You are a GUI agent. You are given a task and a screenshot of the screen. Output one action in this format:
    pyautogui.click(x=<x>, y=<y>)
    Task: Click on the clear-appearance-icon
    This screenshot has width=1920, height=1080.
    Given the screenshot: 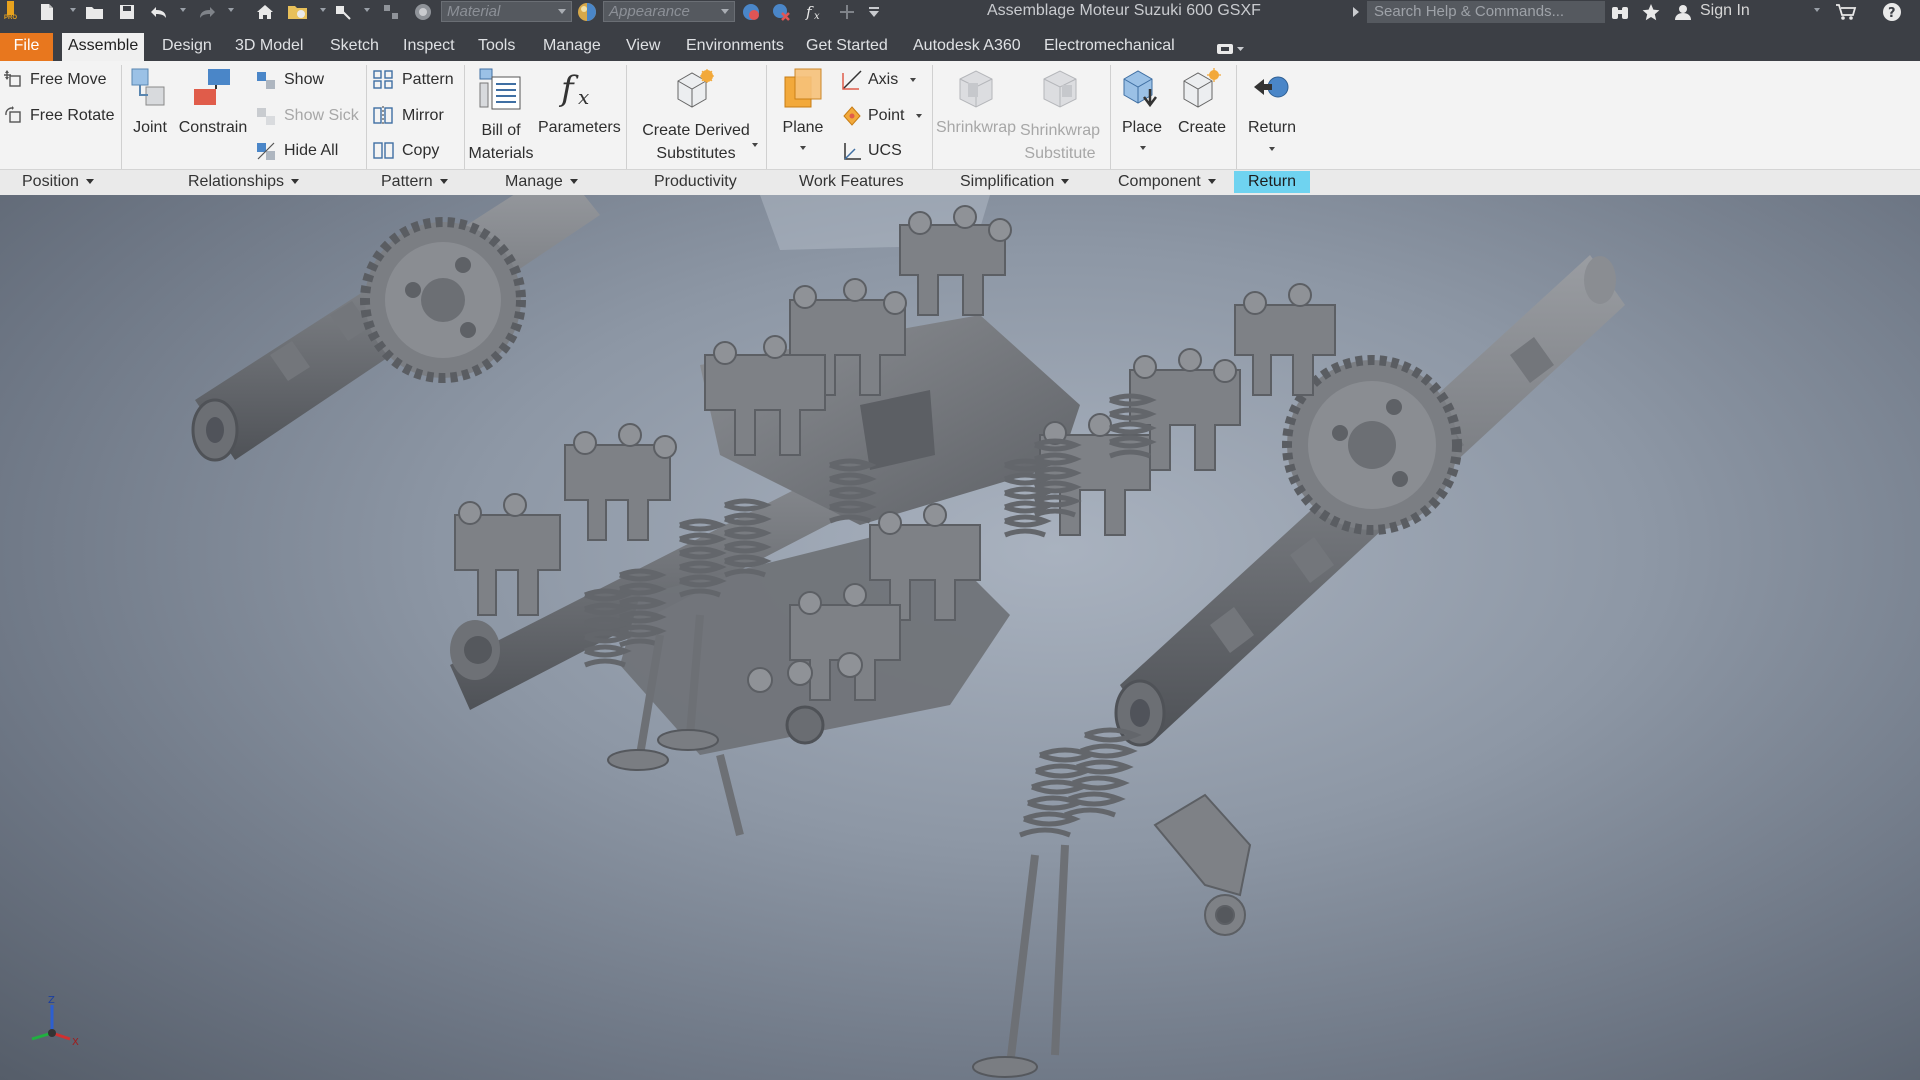 What is the action you would take?
    pyautogui.click(x=781, y=12)
    